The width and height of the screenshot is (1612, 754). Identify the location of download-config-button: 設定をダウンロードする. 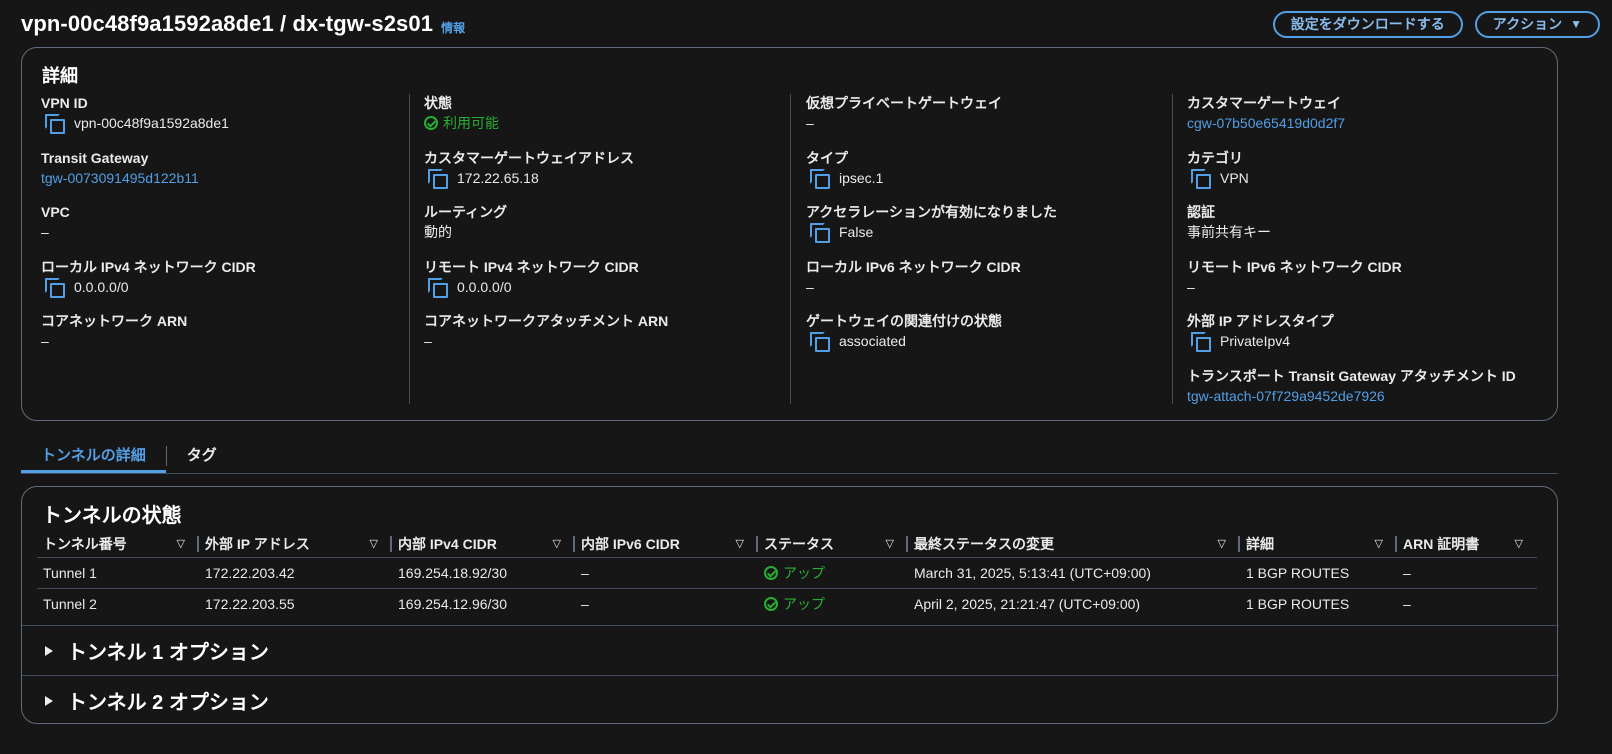
(1367, 24).